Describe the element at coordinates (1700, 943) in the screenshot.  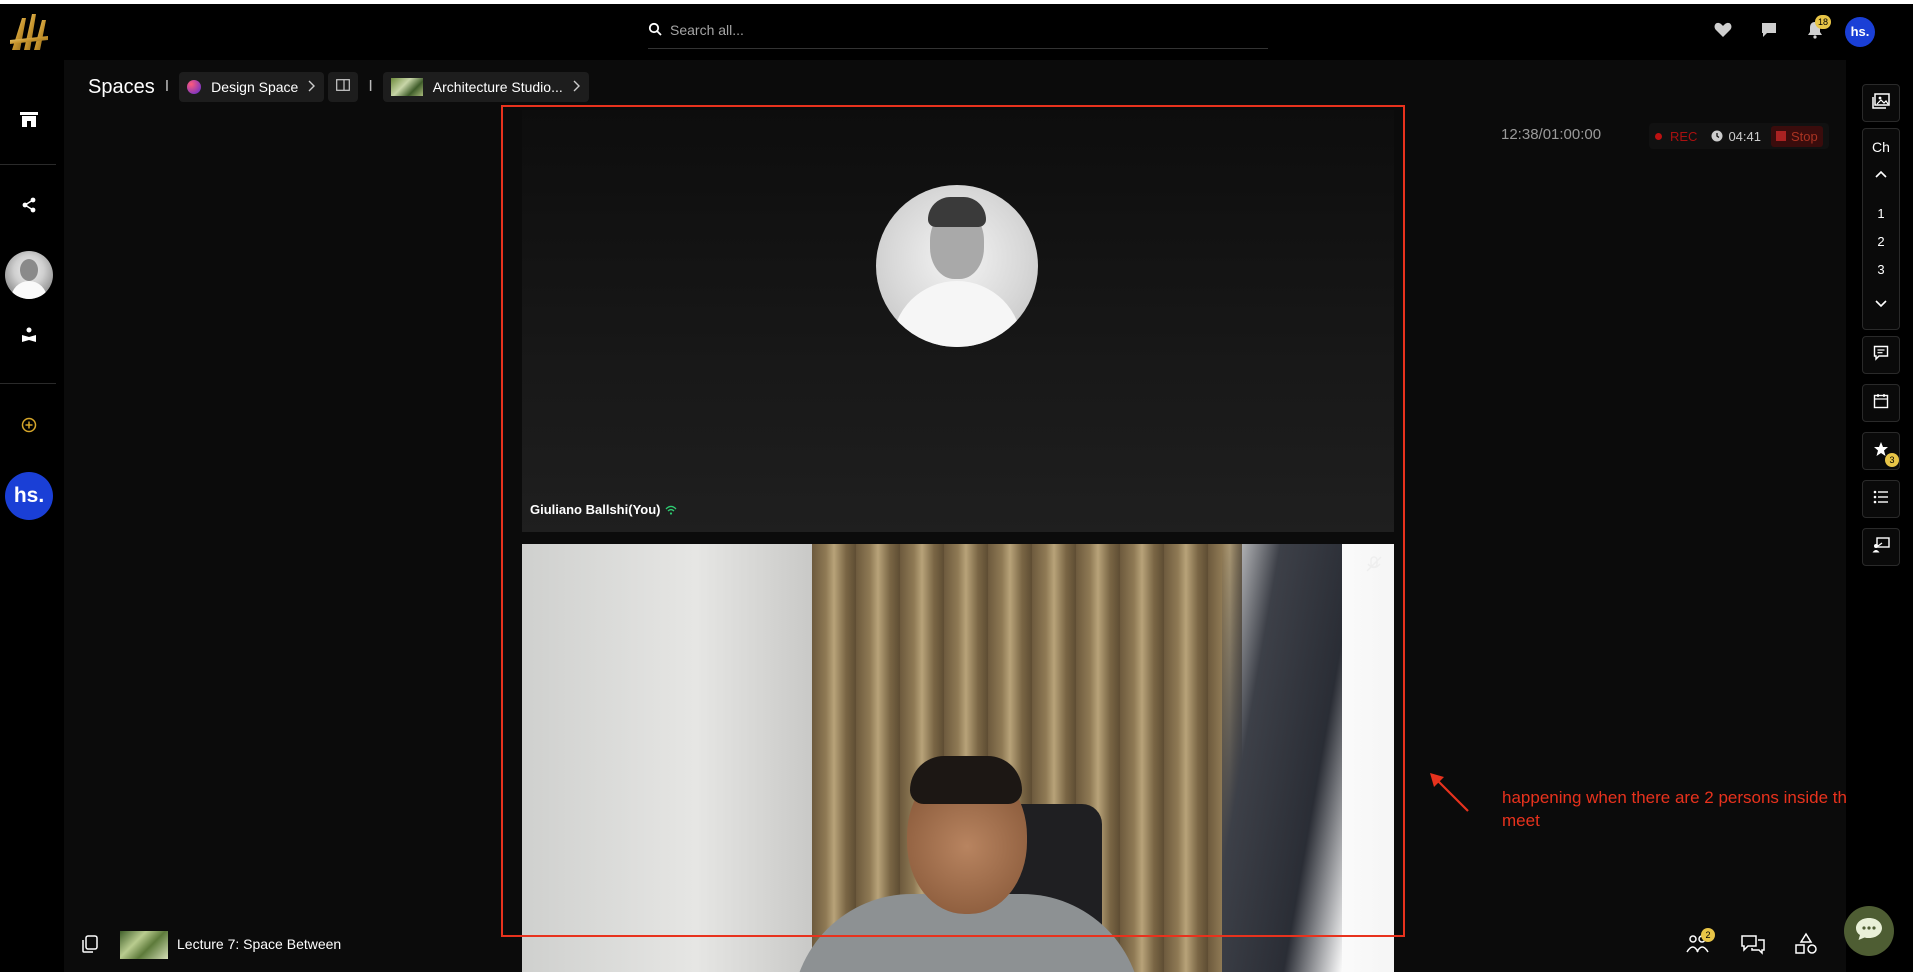
I see `participants-button: 2` at that location.